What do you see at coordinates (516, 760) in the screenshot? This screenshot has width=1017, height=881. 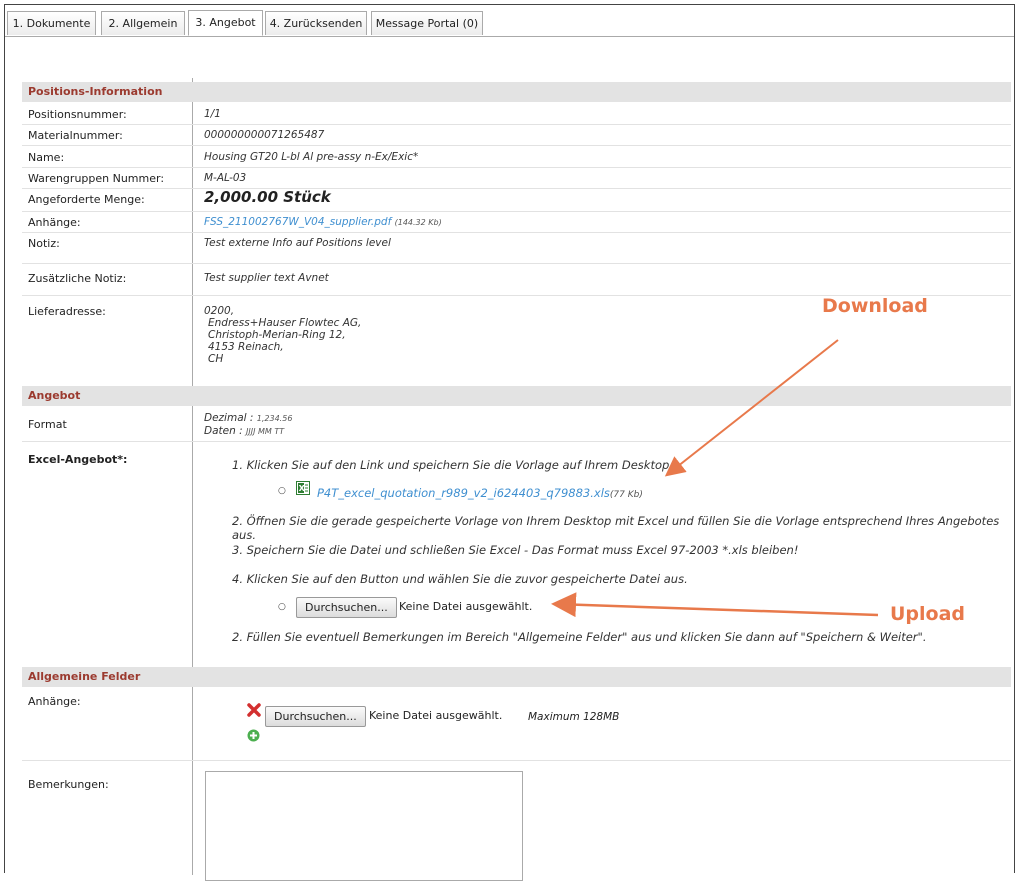 I see `row-divider` at bounding box center [516, 760].